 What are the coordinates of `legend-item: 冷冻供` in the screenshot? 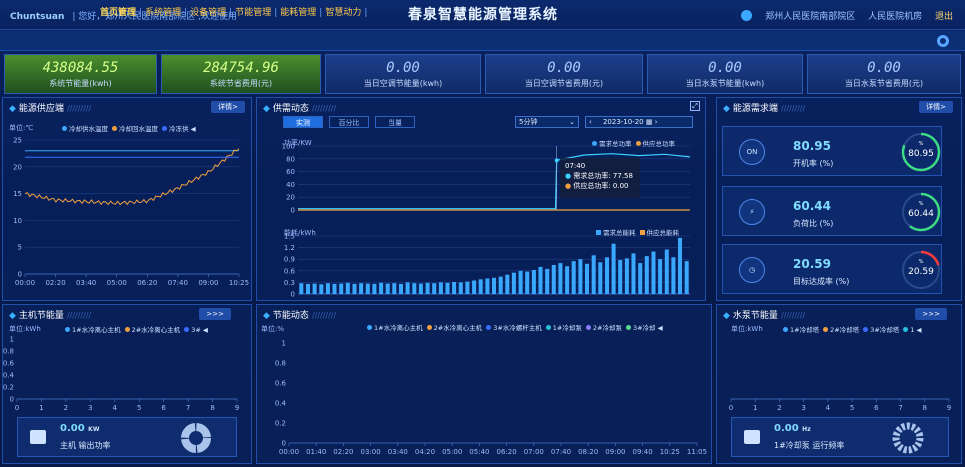 It's located at (179, 129).